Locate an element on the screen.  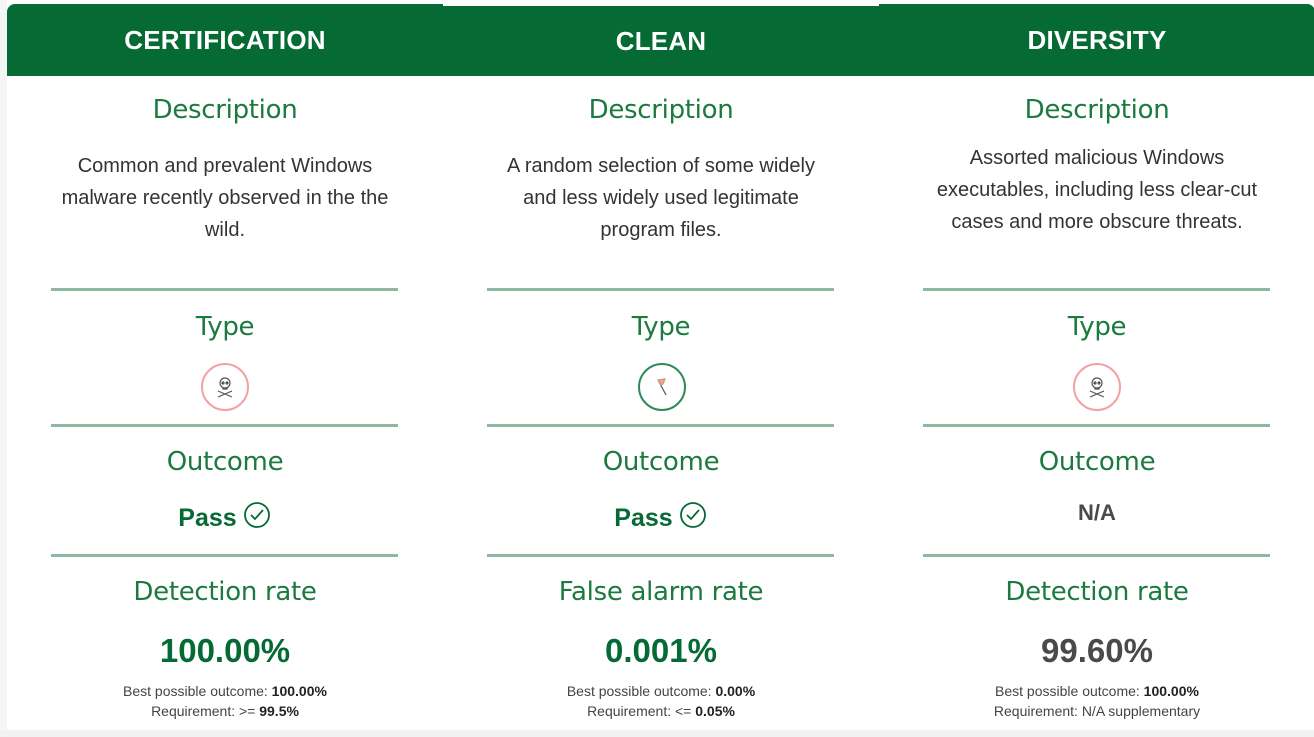
bottom-edge is located at coordinates (657, 733).